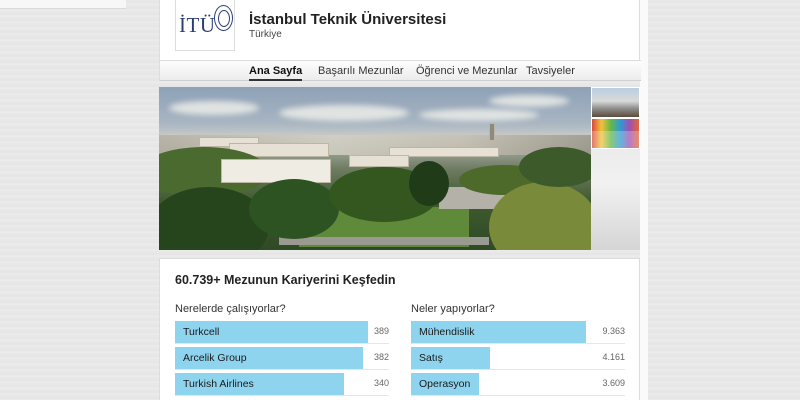 The width and height of the screenshot is (800, 400). What do you see at coordinates (285, 280) in the screenshot?
I see `insights-title: 60.739+ Mezunun Kariyerini Keşfedin` at bounding box center [285, 280].